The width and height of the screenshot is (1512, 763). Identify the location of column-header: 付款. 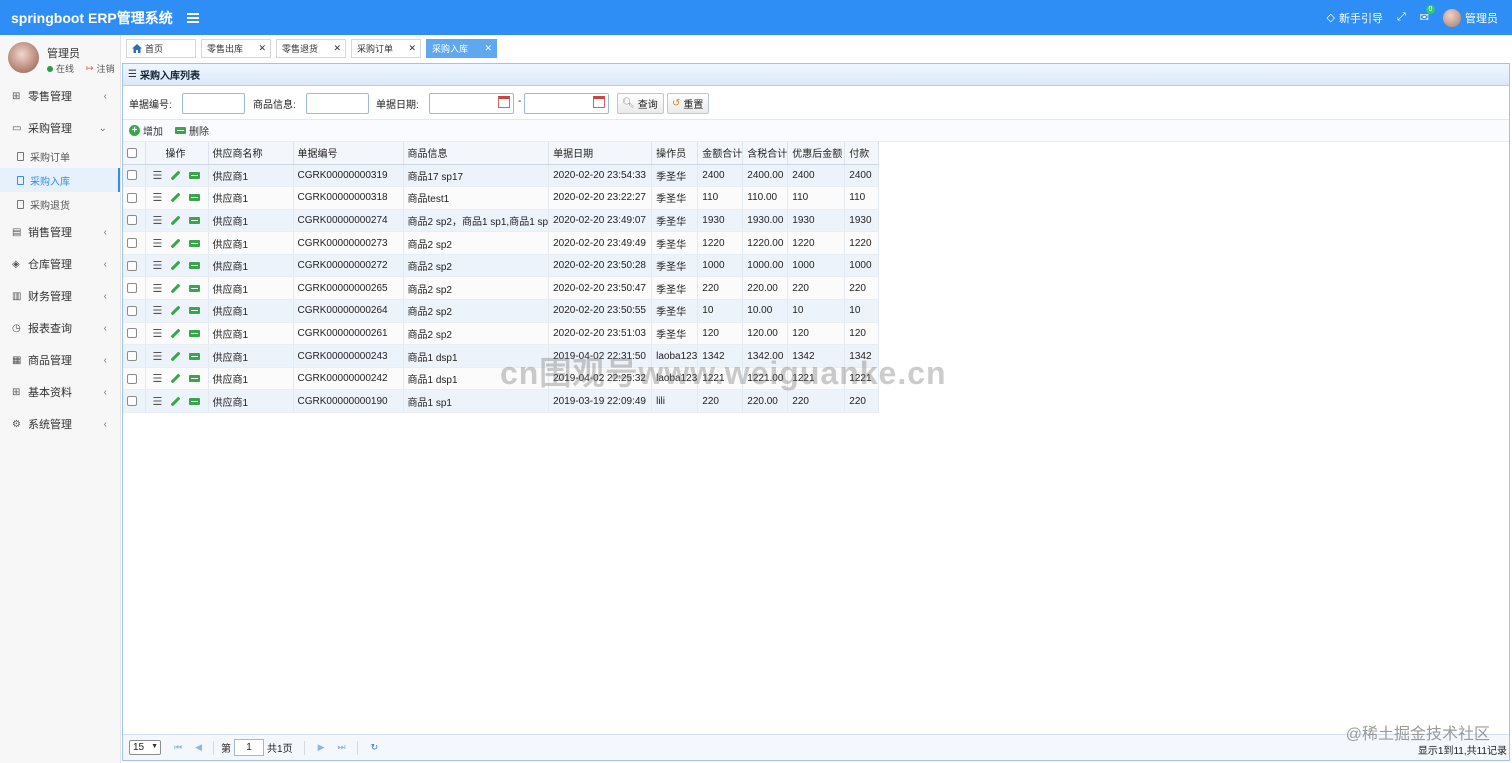
(862, 153).